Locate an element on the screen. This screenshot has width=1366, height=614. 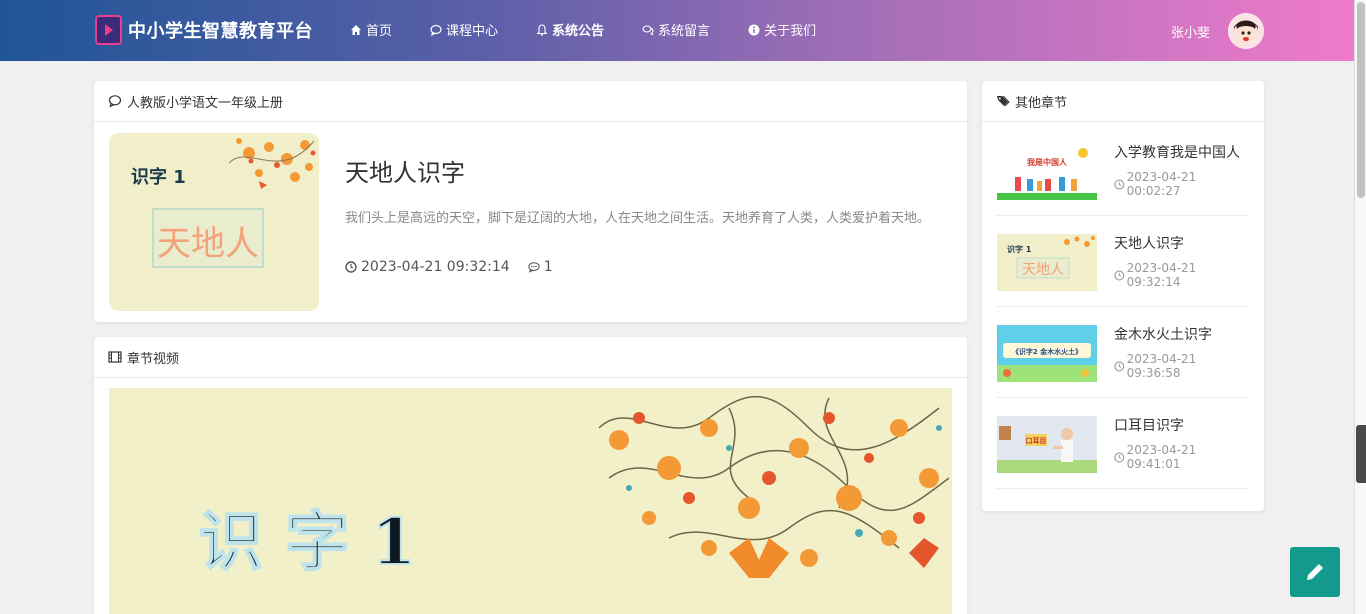
nav-item-about: 关于我们 is located at coordinates (782, 29).